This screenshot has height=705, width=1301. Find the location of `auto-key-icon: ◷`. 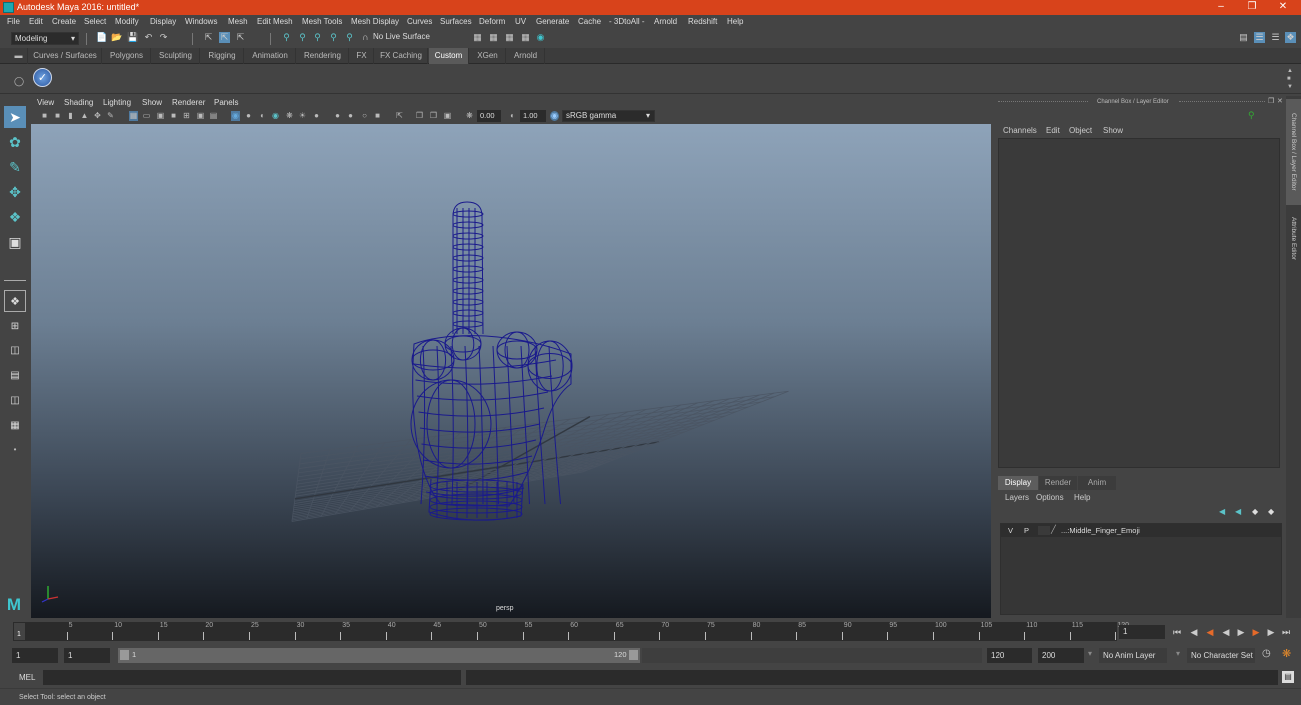

auto-key-icon: ◷ is located at coordinates (1266, 653).